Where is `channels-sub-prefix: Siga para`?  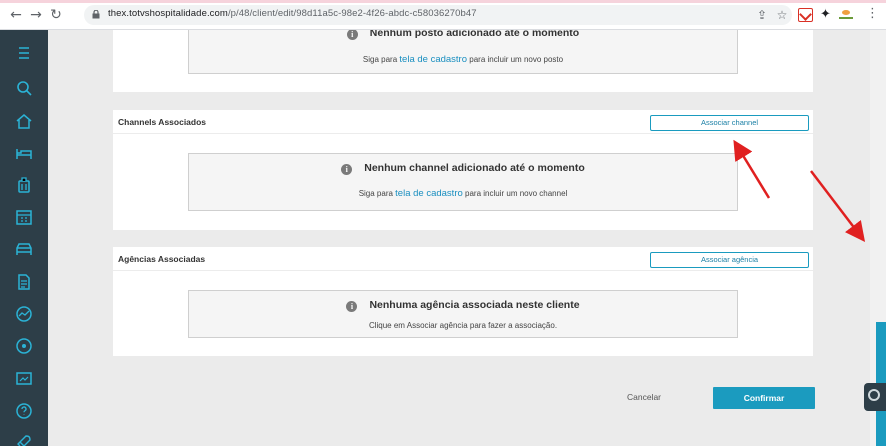 channels-sub-prefix: Siga para is located at coordinates (375, 193).